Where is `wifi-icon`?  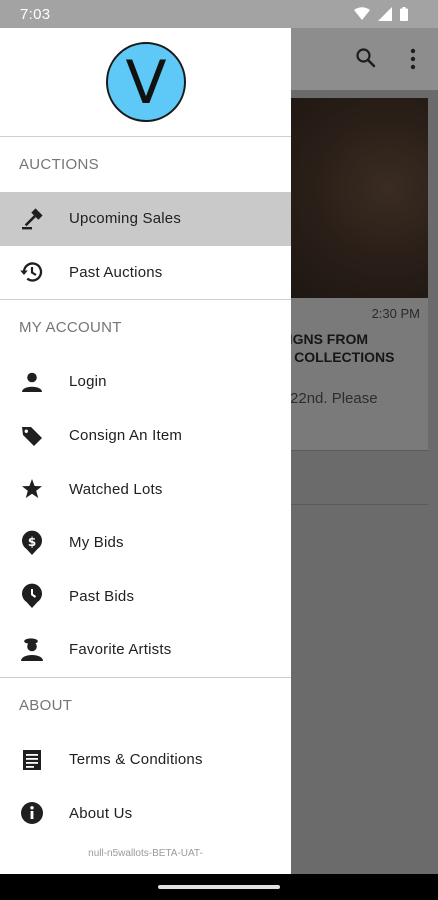
wifi-icon is located at coordinates (362, 13).